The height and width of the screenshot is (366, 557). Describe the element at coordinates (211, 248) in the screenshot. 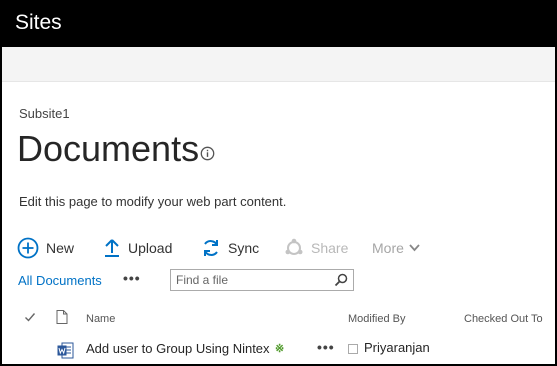

I see `sync-icon` at that location.